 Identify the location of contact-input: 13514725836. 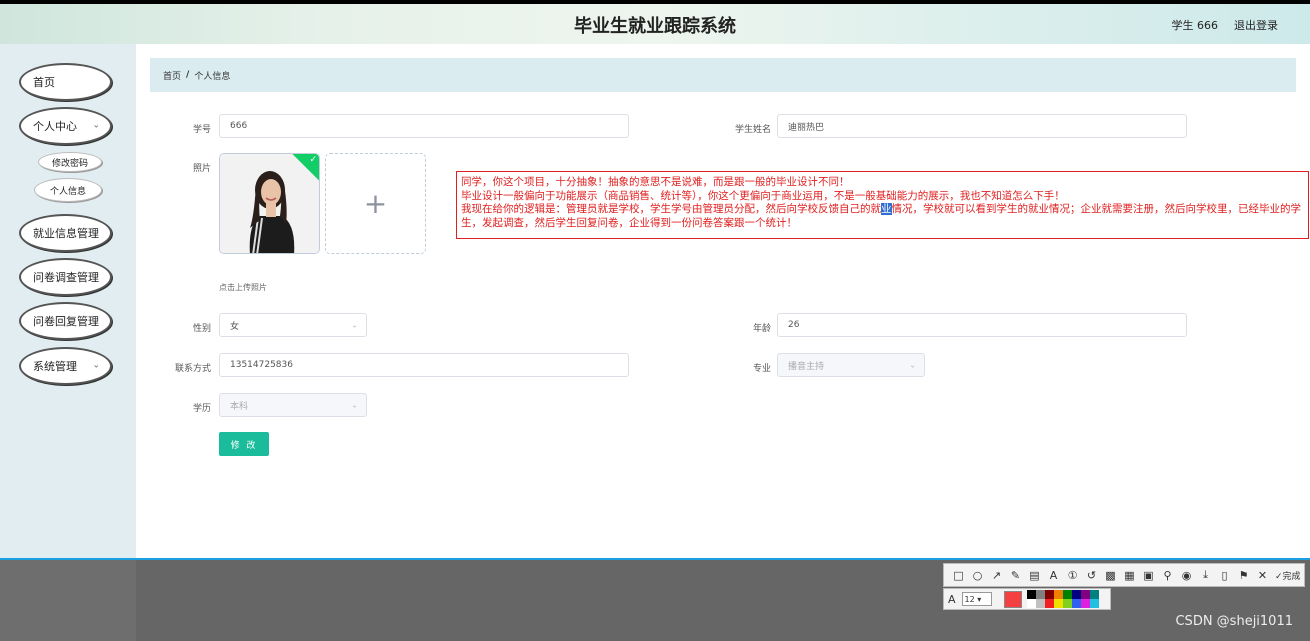
(424, 365).